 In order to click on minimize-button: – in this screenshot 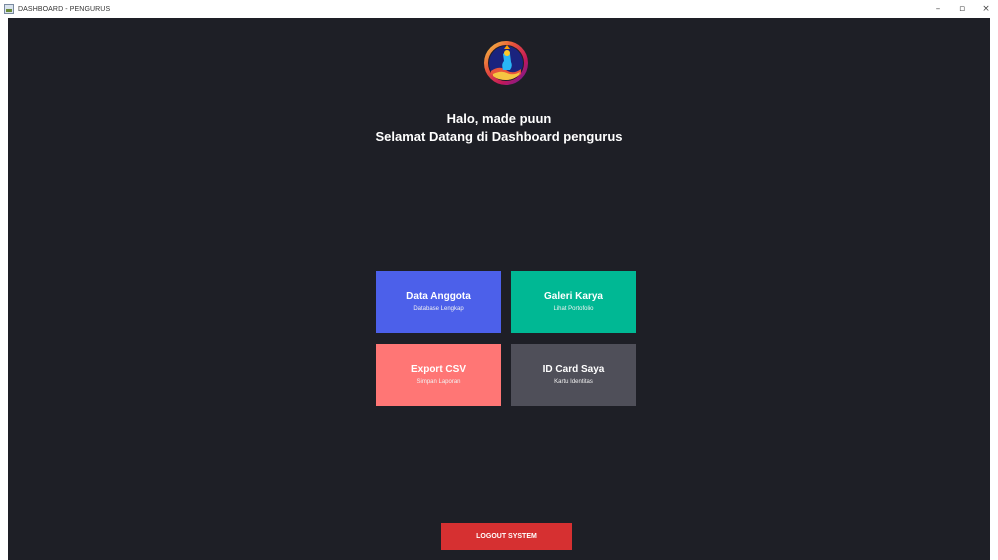, I will do `click(938, 9)`.